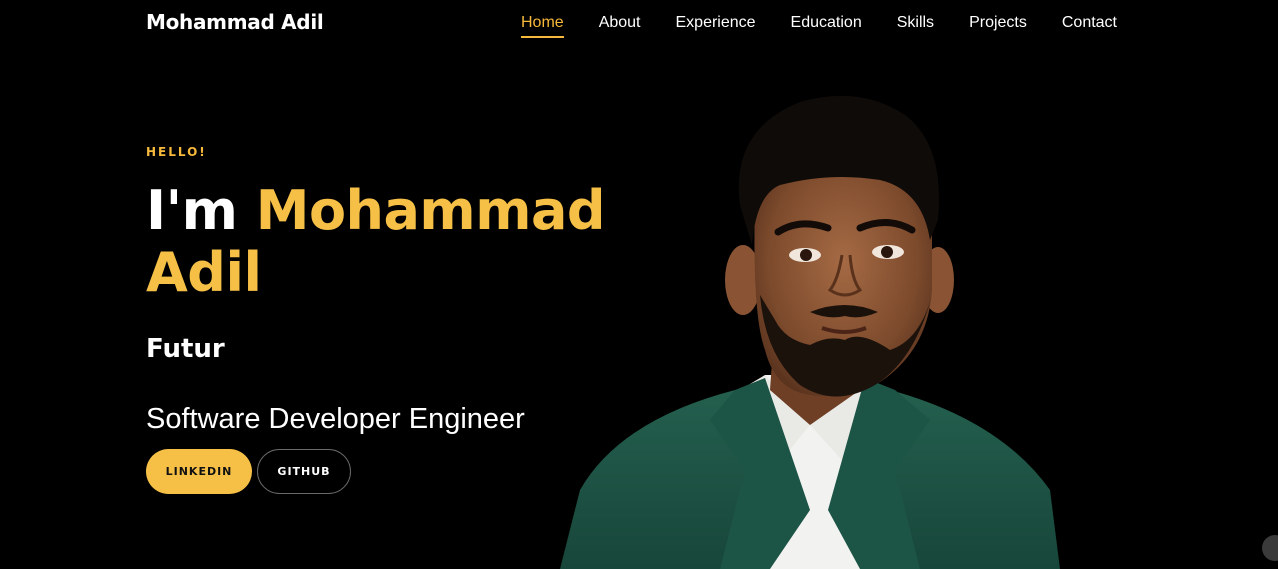 The image size is (1278, 569). I want to click on nav-education: Education, so click(826, 26).